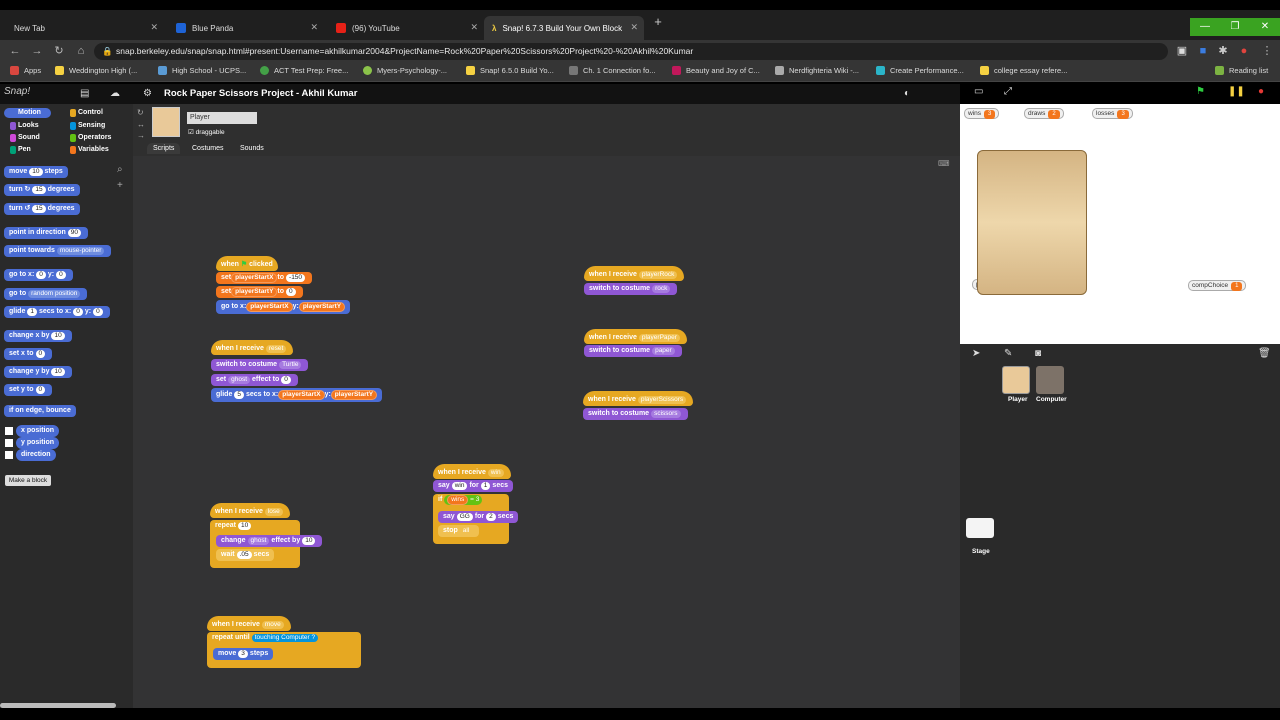  I want to click on say-win-block: say win for 1 secs, so click(473, 486).